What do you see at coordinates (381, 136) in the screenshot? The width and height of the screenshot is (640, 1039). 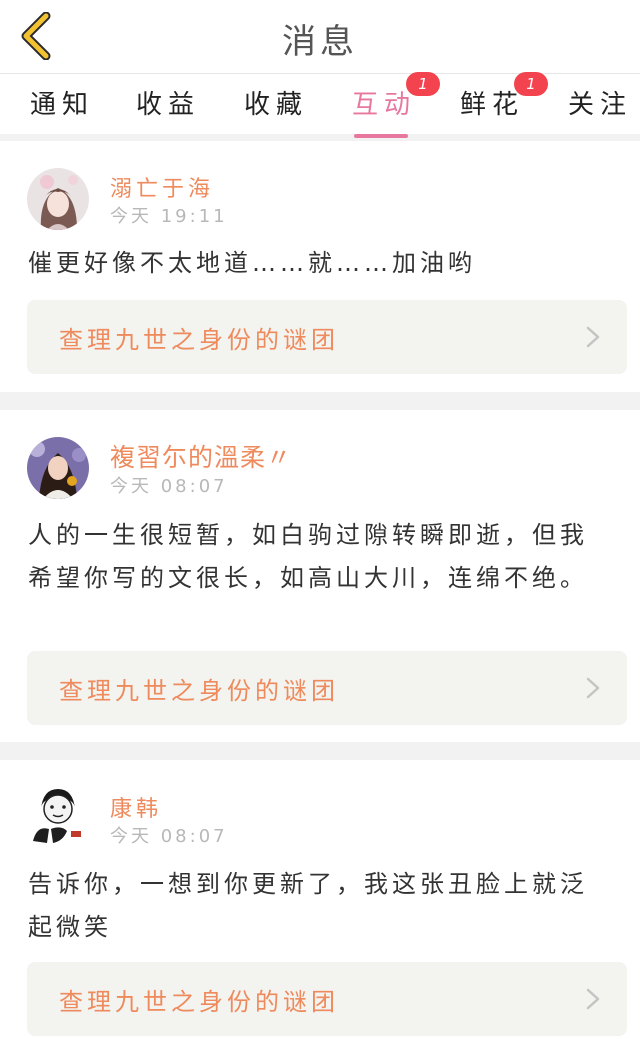 I see `active-tab-indicator` at bounding box center [381, 136].